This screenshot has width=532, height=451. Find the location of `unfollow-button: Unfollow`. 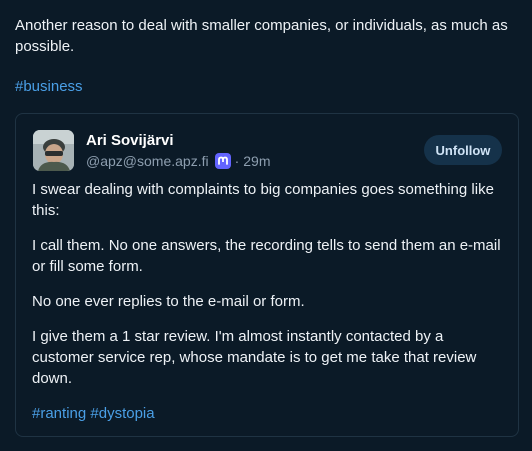

unfollow-button: Unfollow is located at coordinates (463, 150).